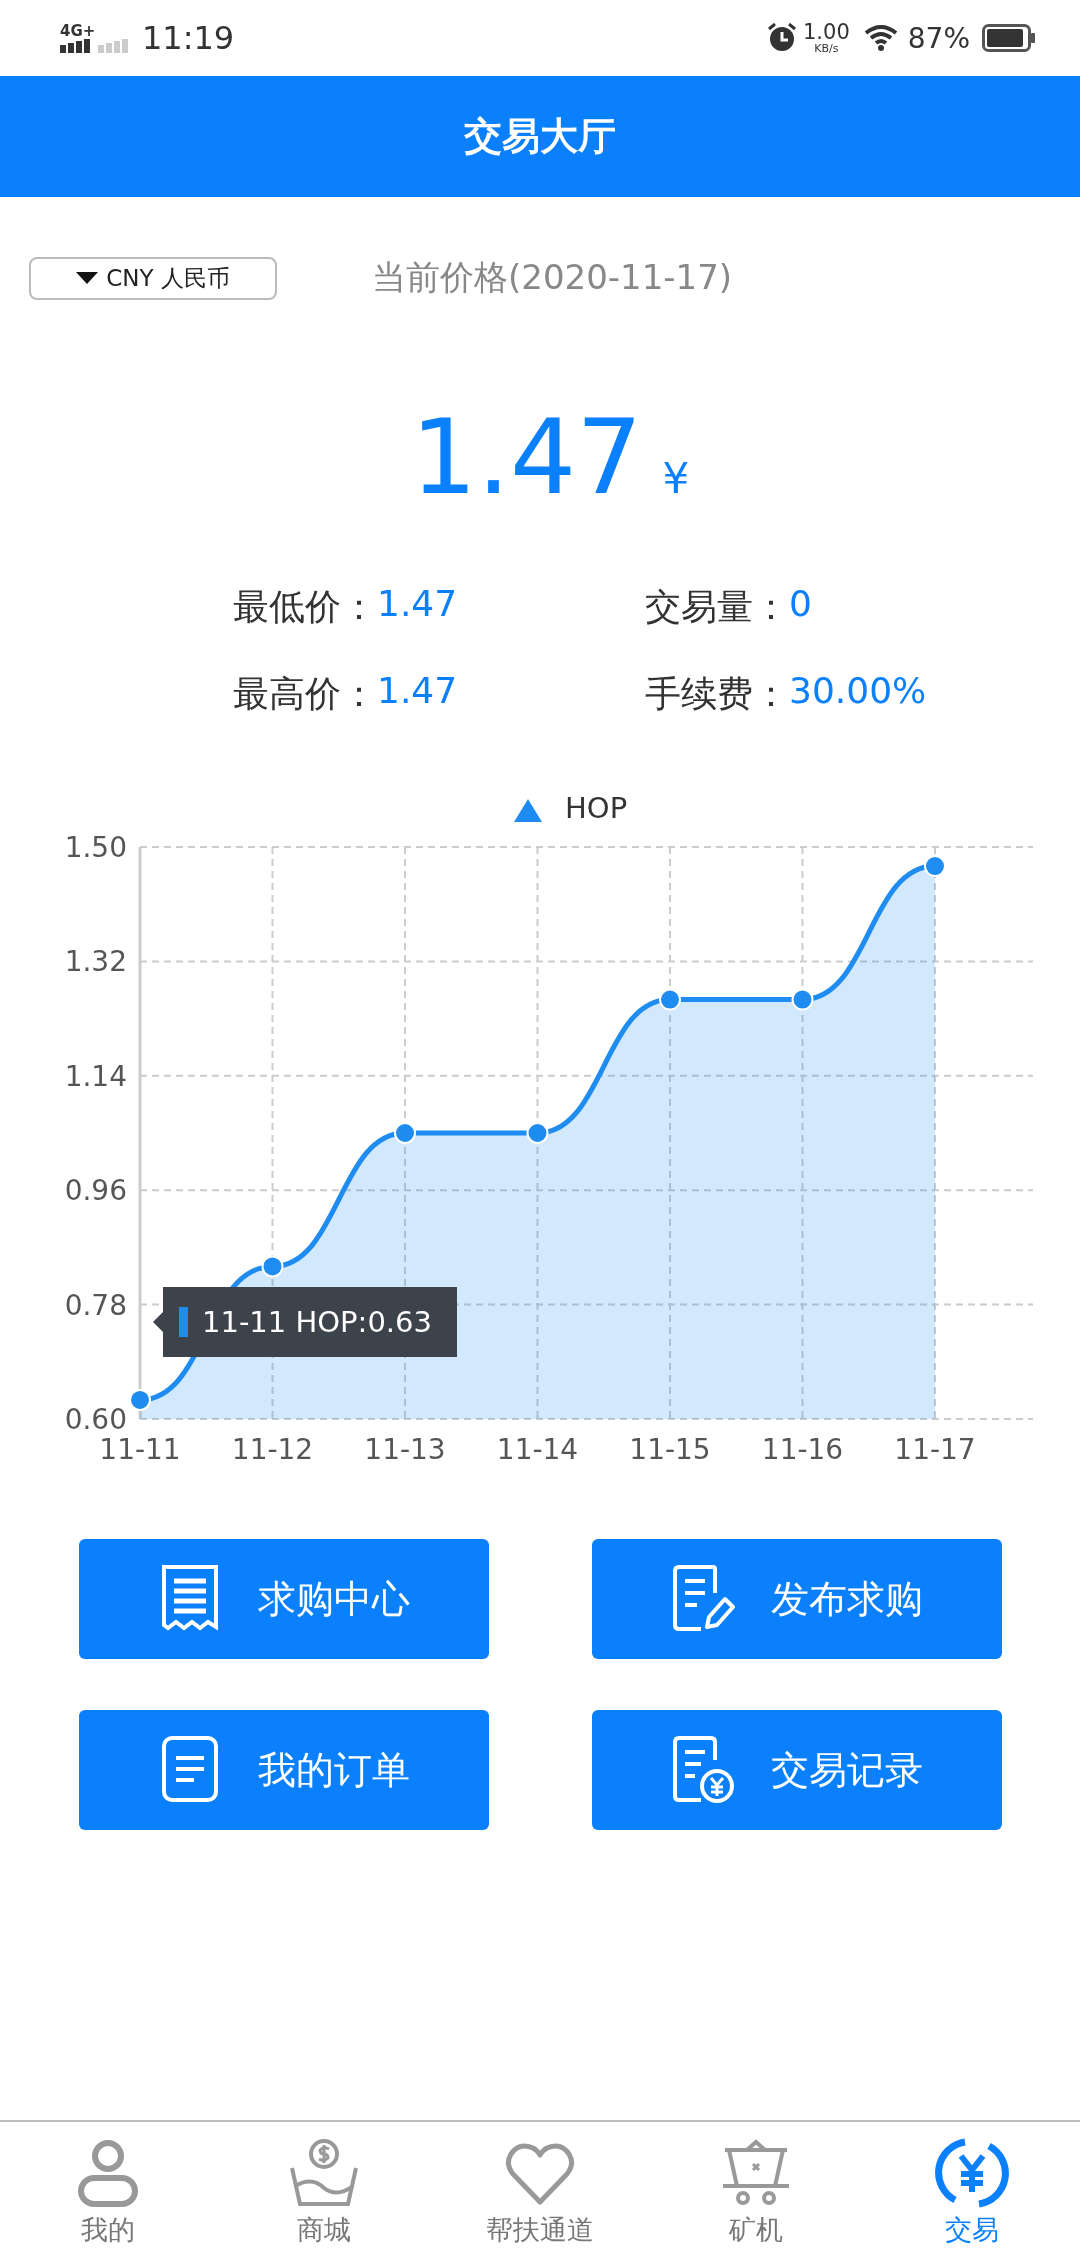 The width and height of the screenshot is (1080, 2256). What do you see at coordinates (797, 1599) in the screenshot?
I see `action-button: 发布求购` at bounding box center [797, 1599].